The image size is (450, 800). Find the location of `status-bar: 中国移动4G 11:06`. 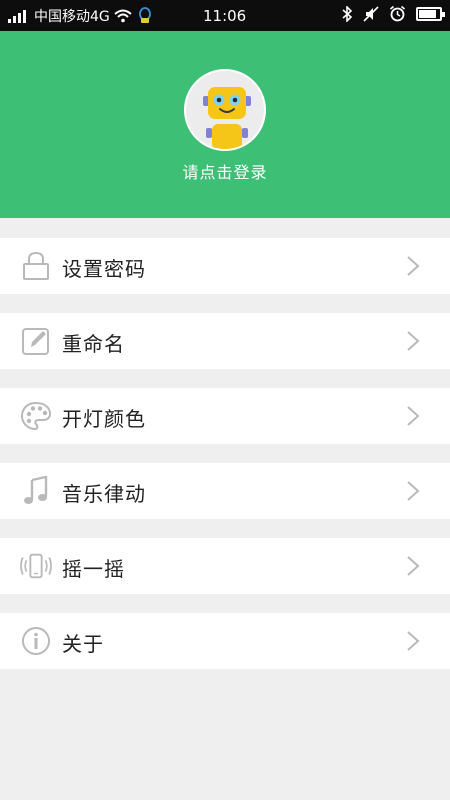

status-bar: 中国移动4G 11:06 is located at coordinates (225, 15).